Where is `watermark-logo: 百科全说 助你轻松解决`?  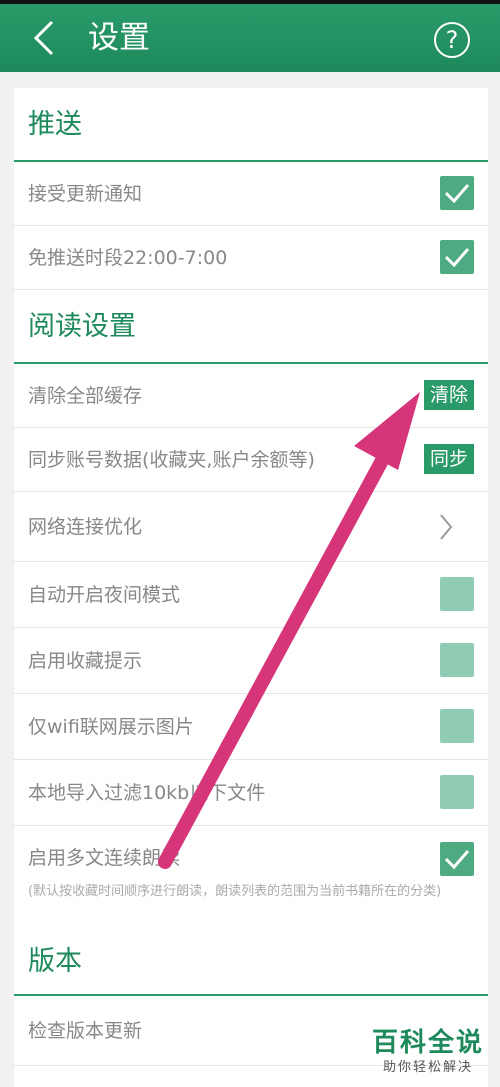
watermark-logo: 百科全说 助你轻松解决 is located at coordinates (428, 1052).